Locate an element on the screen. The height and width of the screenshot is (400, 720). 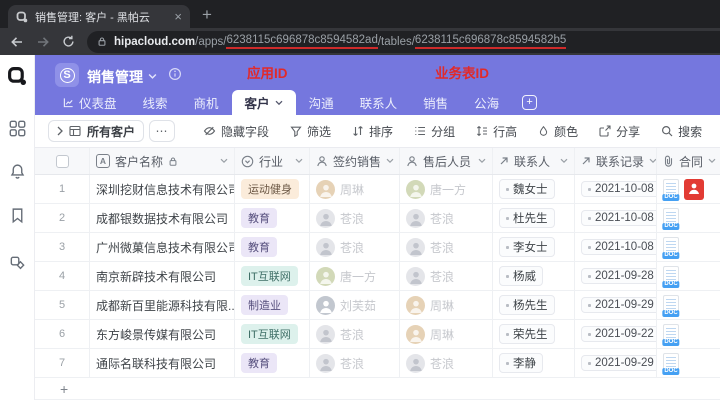
search-icon is located at coordinates (667, 131).